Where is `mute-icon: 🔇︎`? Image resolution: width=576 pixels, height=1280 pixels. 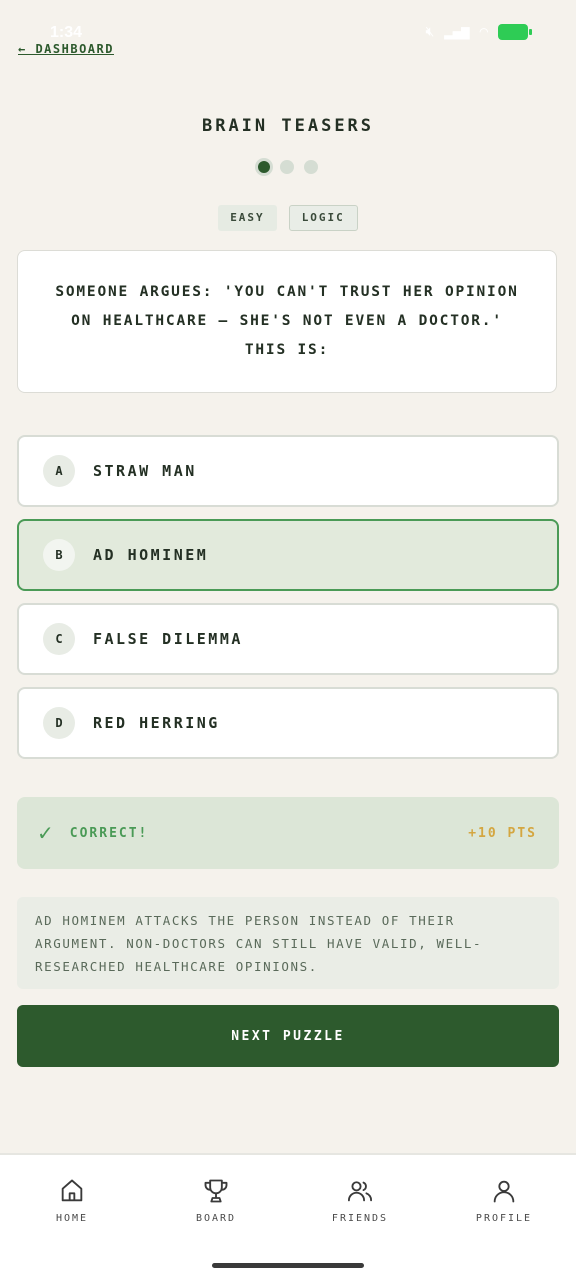
mute-icon: 🔇︎ is located at coordinates (430, 32).